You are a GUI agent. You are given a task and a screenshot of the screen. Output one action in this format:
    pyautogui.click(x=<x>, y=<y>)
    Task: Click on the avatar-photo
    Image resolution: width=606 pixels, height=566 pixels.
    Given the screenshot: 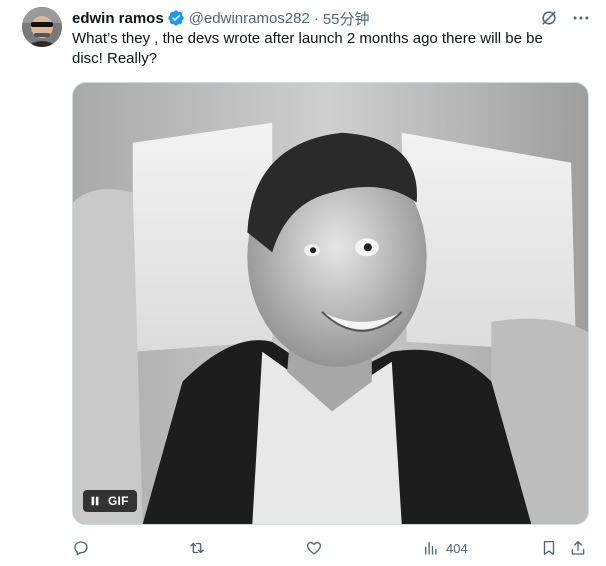 What is the action you would take?
    pyautogui.click(x=42, y=27)
    